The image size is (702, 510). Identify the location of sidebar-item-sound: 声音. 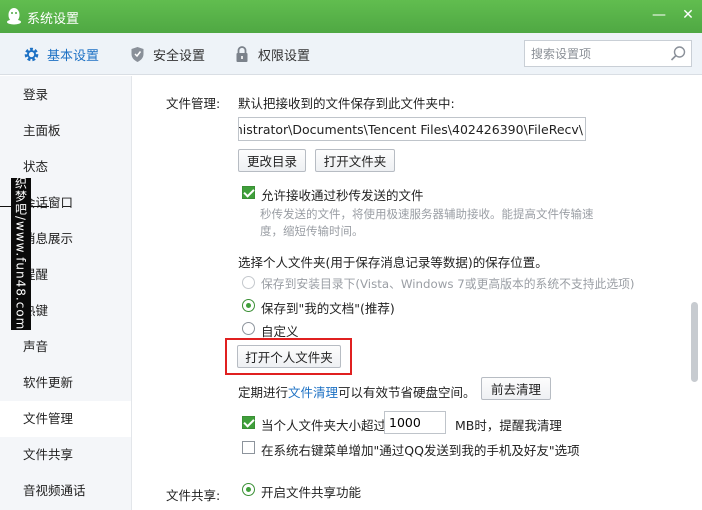
(65, 347).